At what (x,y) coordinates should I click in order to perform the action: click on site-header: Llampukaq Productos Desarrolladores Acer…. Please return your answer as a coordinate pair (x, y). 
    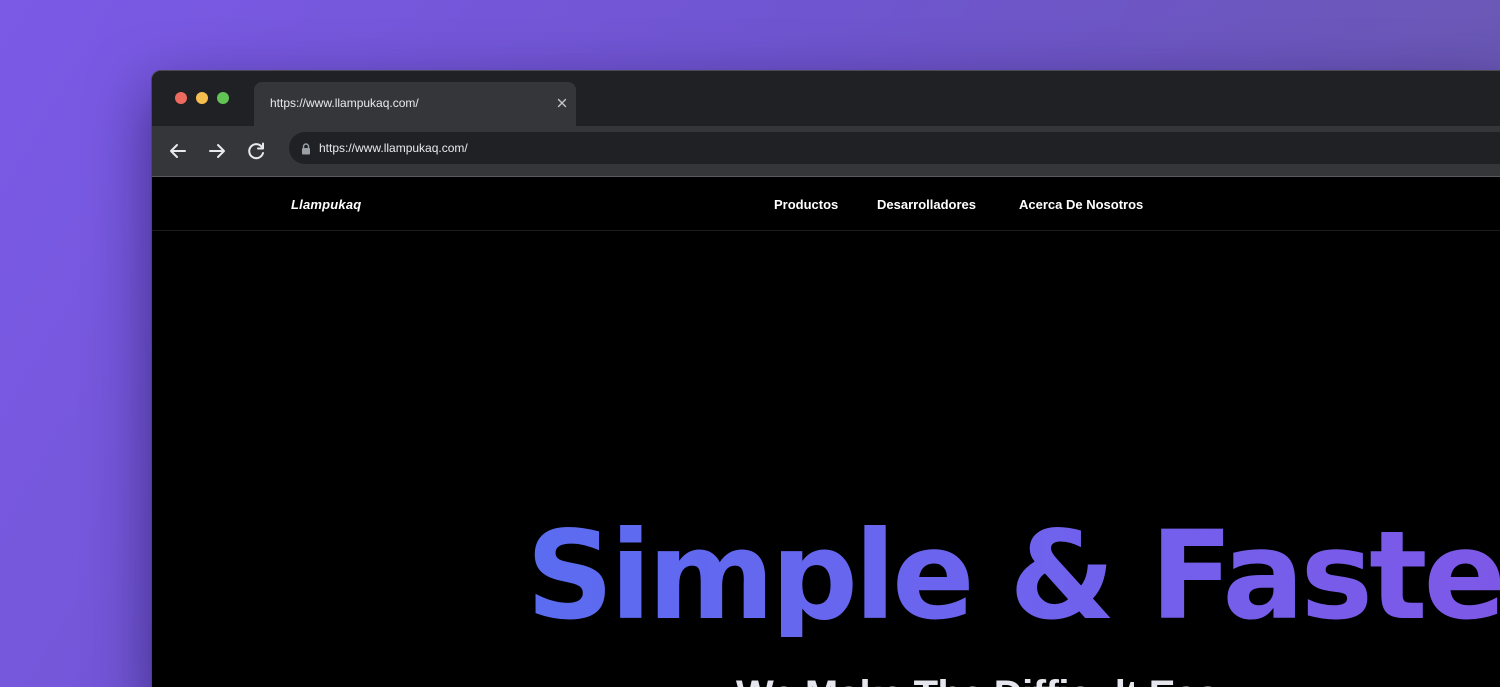
    Looking at the image, I should click on (826, 205).